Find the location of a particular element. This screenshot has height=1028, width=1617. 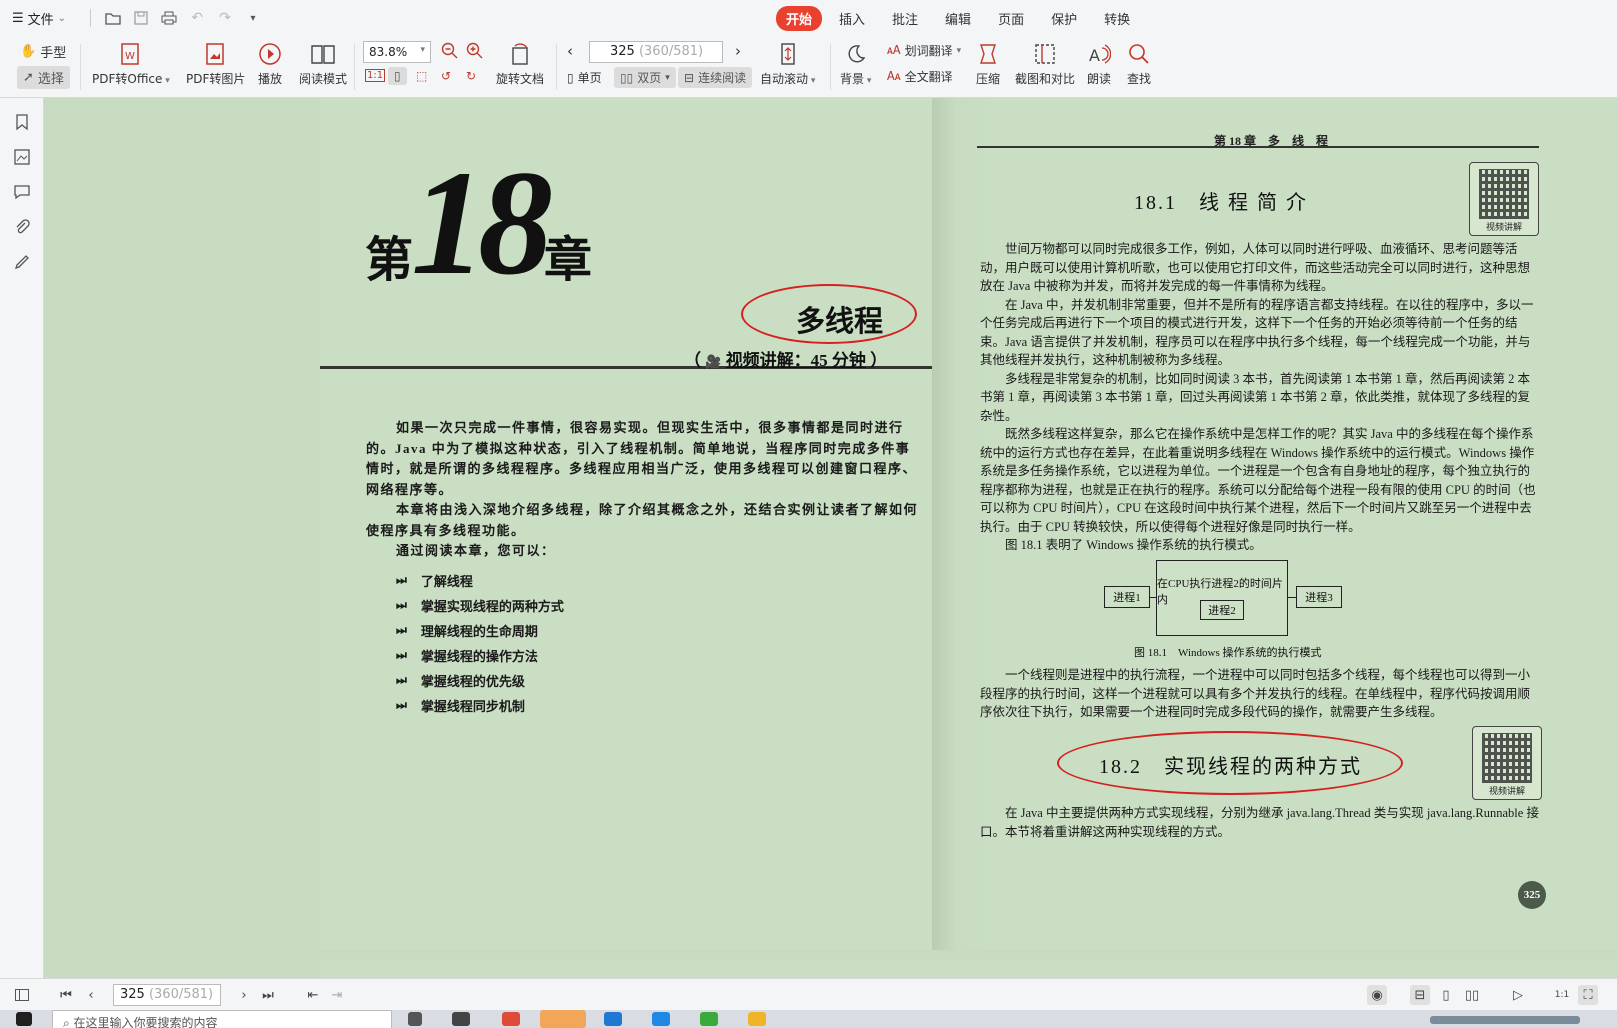

fit-page-view-icon: ⛶ is located at coordinates (1588, 995).